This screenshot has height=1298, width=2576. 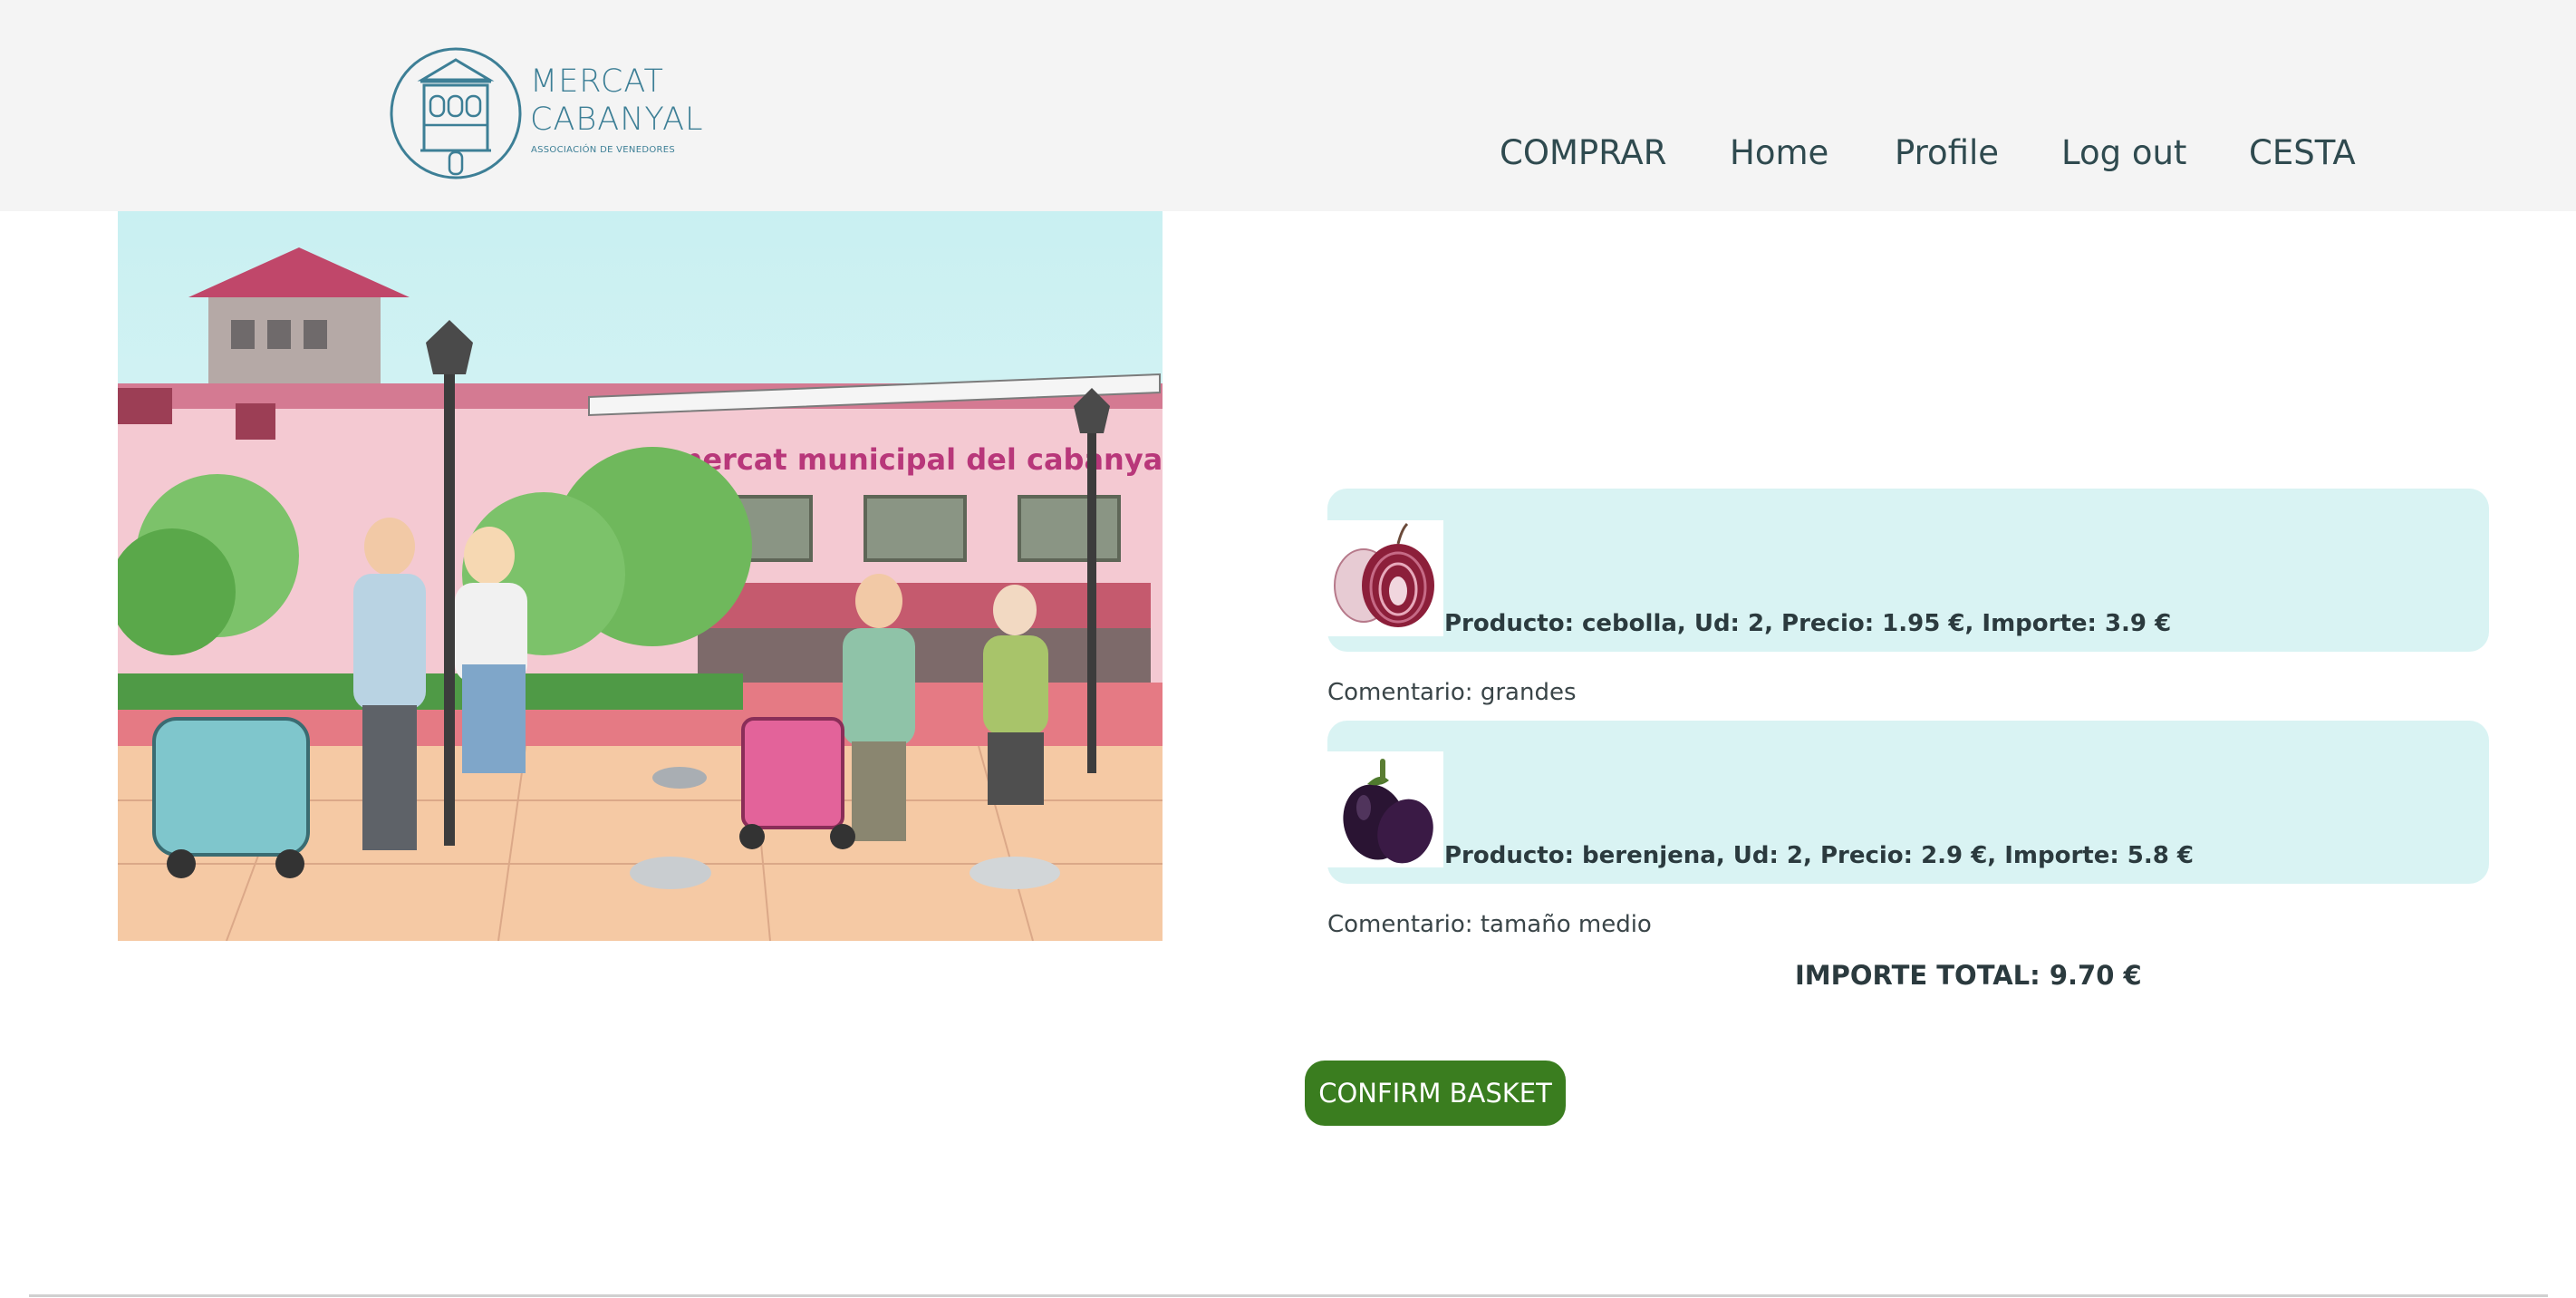 I want to click on onion-image, so click(x=1385, y=578).